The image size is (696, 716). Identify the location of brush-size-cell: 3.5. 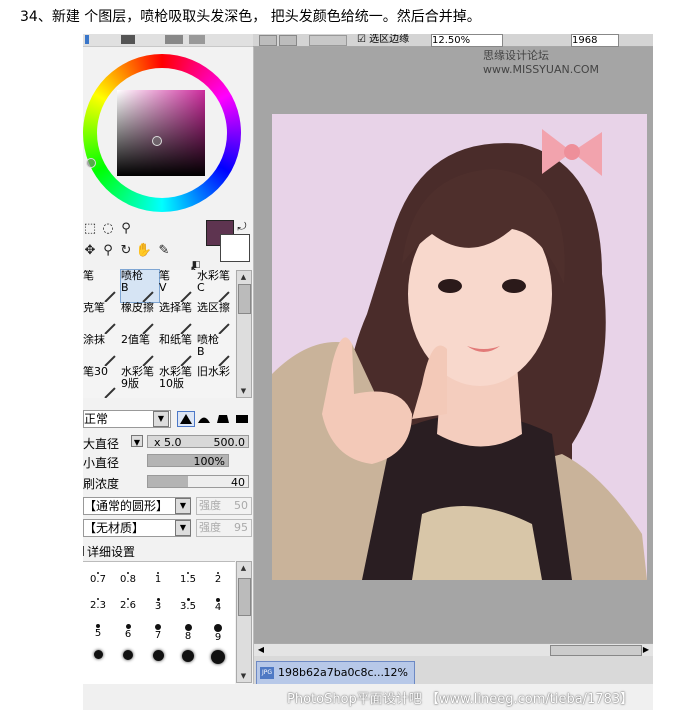
(188, 607).